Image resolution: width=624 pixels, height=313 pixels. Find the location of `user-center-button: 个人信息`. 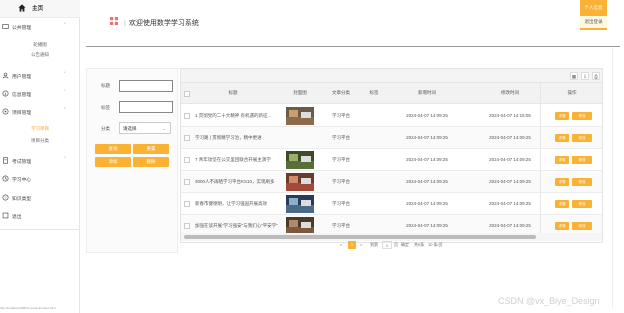

user-center-button: 个人信息 is located at coordinates (593, 8).